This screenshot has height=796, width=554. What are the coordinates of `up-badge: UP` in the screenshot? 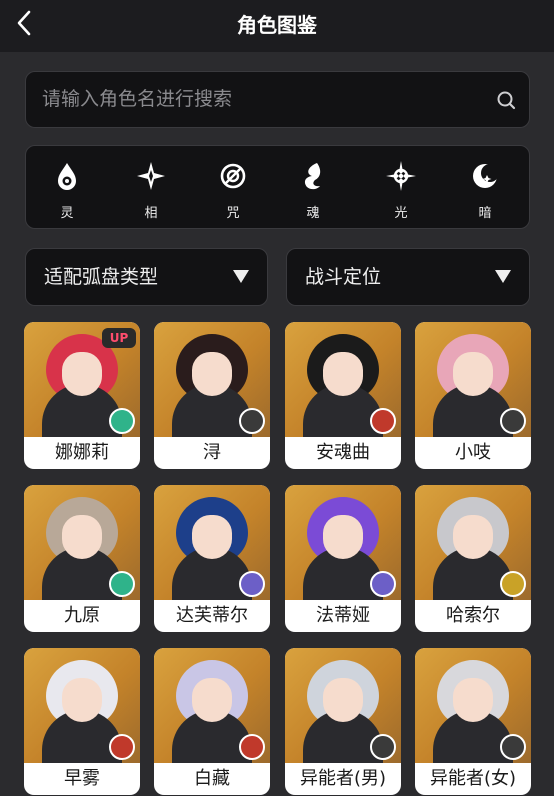 It's located at (119, 338).